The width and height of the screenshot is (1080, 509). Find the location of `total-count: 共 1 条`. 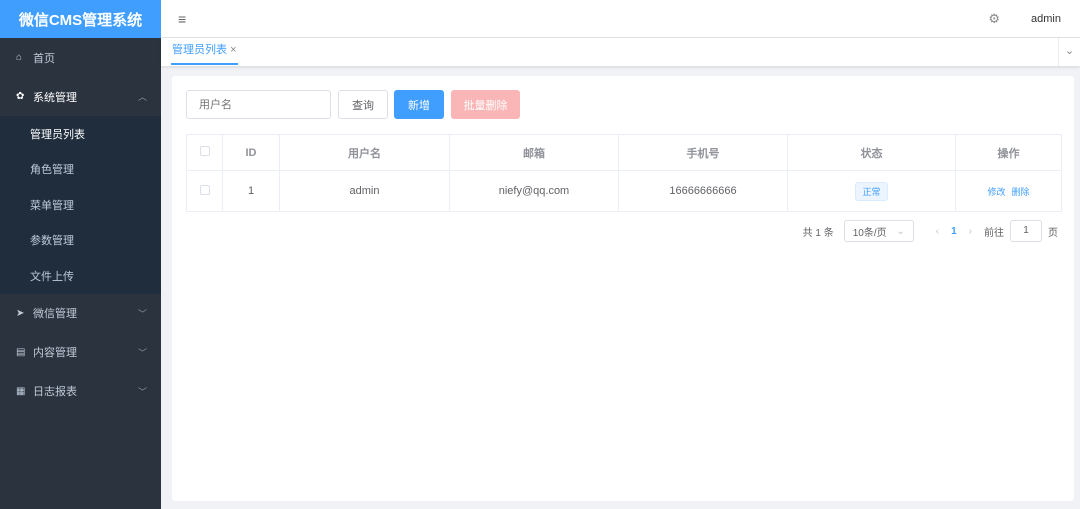

total-count: 共 1 条 is located at coordinates (818, 233).